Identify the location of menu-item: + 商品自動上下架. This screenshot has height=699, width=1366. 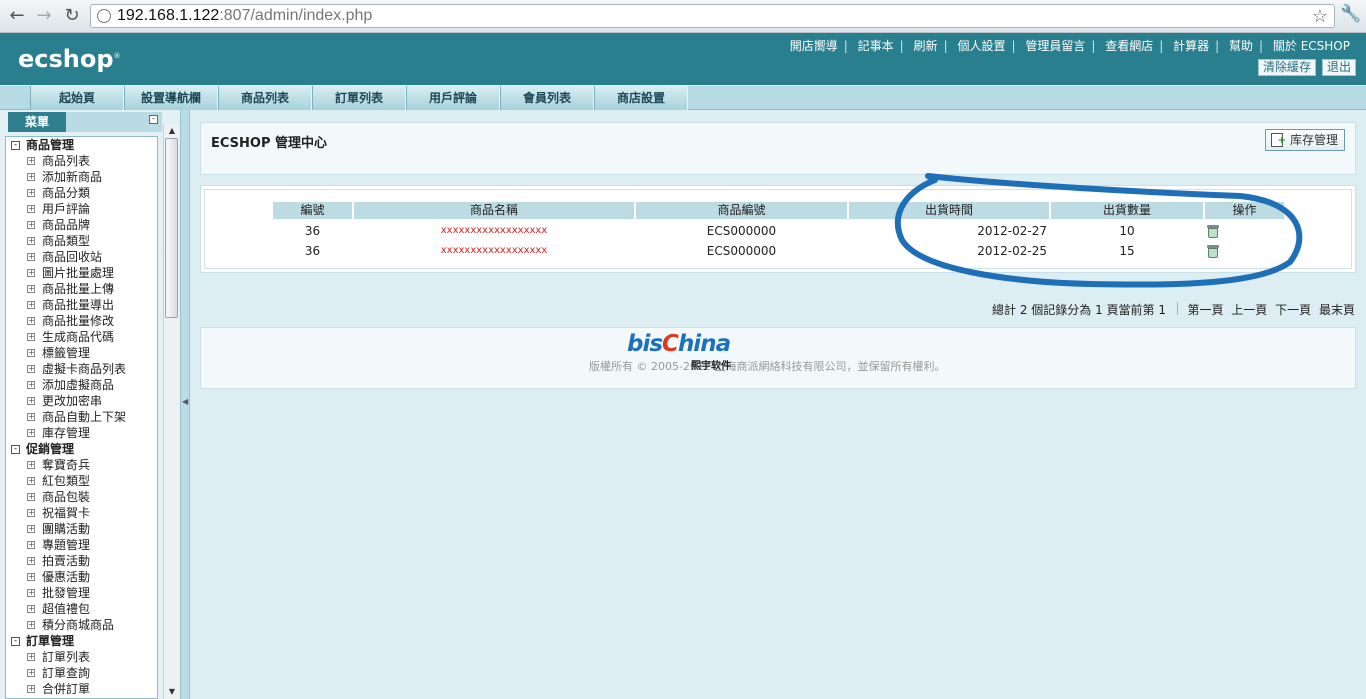
(81, 417).